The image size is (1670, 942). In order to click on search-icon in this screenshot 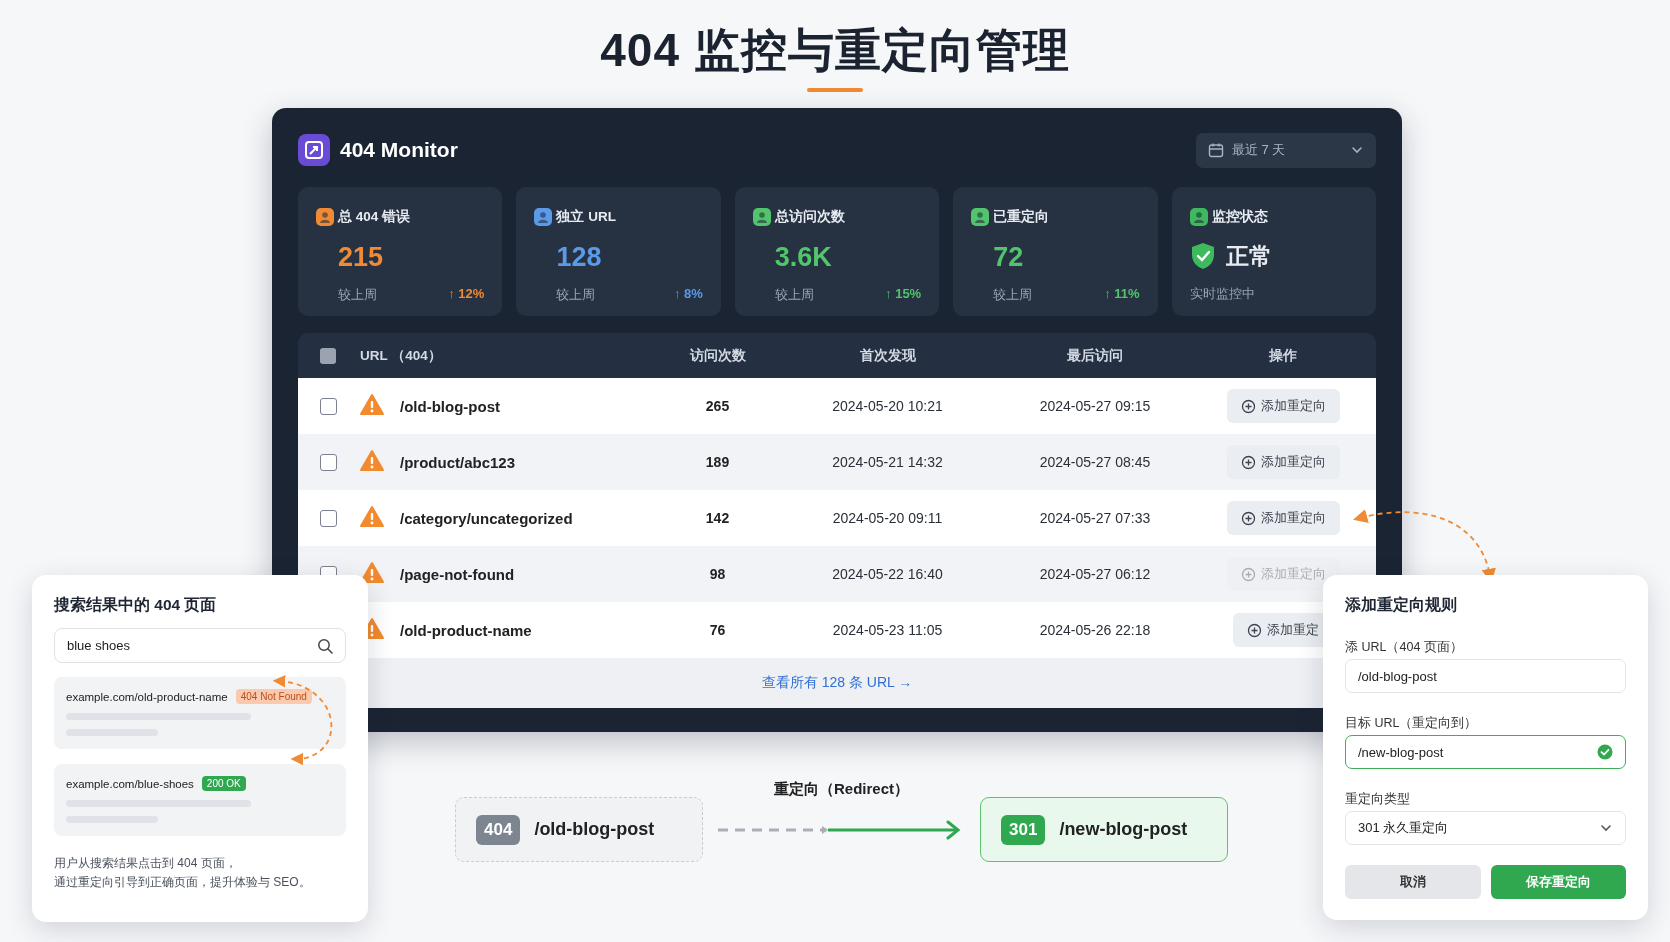, I will do `click(325, 645)`.